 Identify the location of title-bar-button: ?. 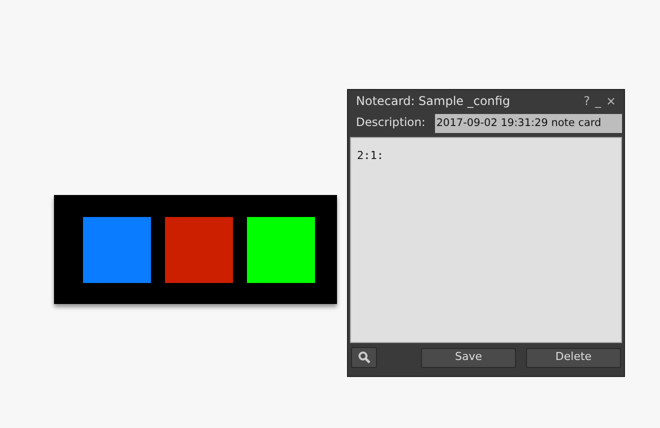
(587, 101).